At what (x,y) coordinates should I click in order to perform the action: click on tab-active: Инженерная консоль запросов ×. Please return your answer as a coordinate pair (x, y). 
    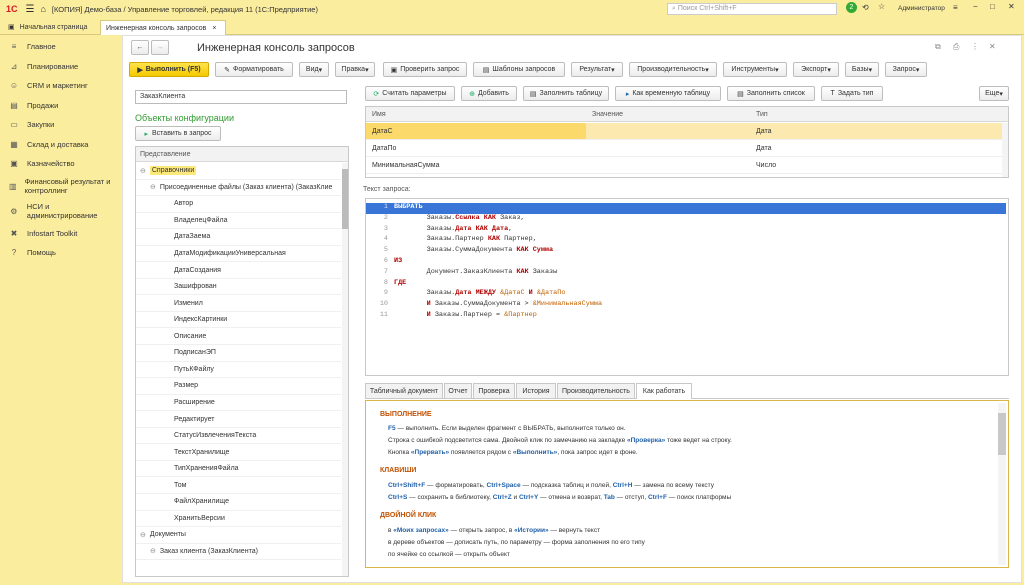
    Looking at the image, I should click on (163, 27).